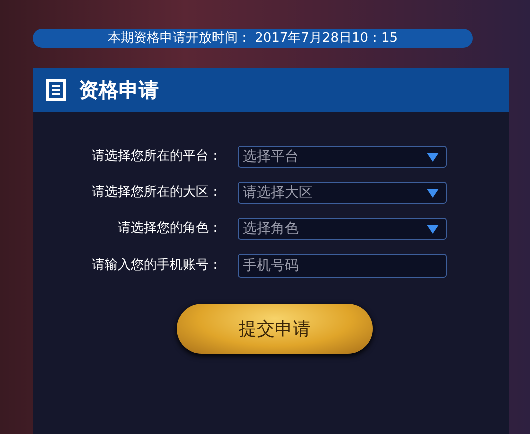 This screenshot has width=530, height=434. I want to click on select-field: 选择平台, so click(342, 157).